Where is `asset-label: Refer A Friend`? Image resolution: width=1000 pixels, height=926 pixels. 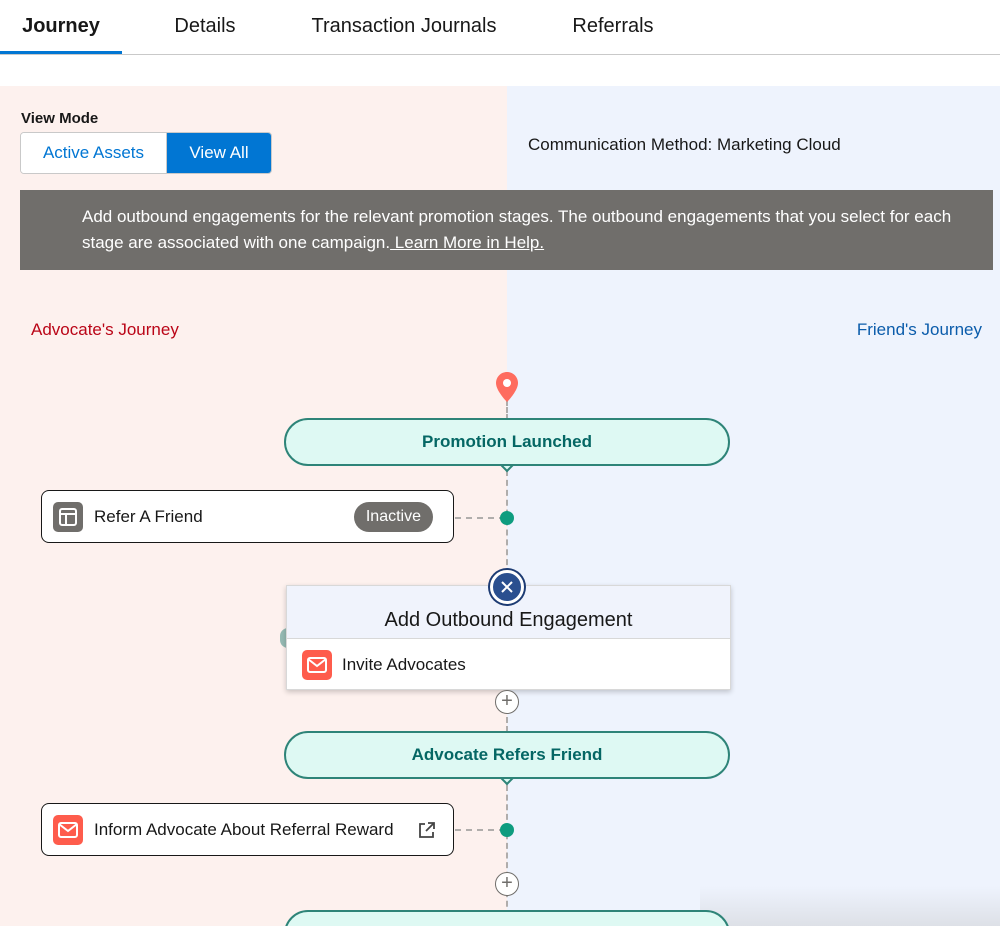 asset-label: Refer A Friend is located at coordinates (148, 516).